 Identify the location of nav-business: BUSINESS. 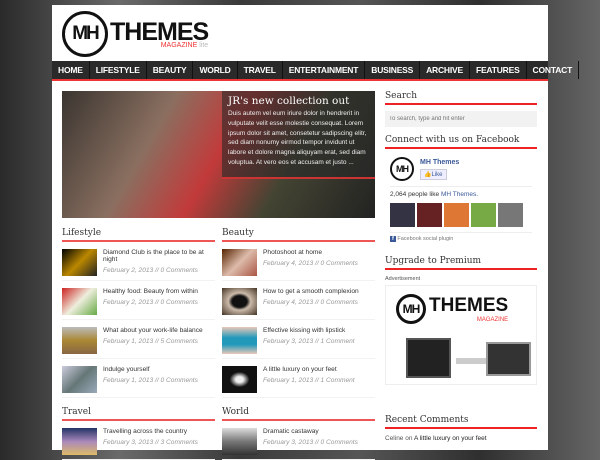
(393, 70).